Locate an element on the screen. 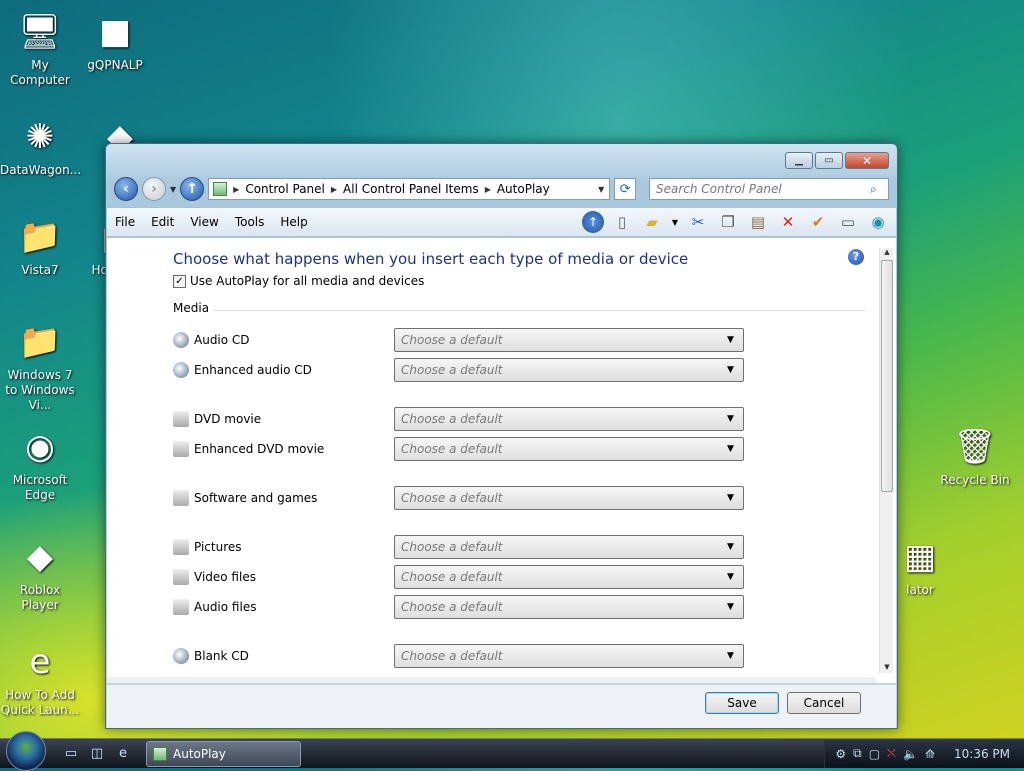 The image size is (1024, 771). desktop-icon: 🖥 My Computer is located at coordinates (40, 49).